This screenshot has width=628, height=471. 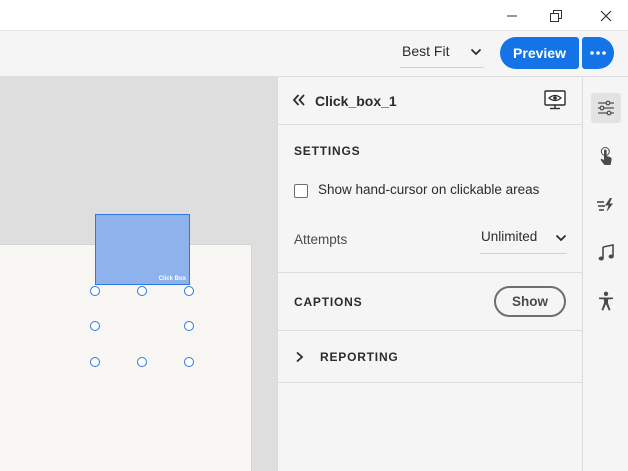 What do you see at coordinates (428, 189) in the screenshot?
I see `hand-cursor-label: Show hand-cursor on clickable areas` at bounding box center [428, 189].